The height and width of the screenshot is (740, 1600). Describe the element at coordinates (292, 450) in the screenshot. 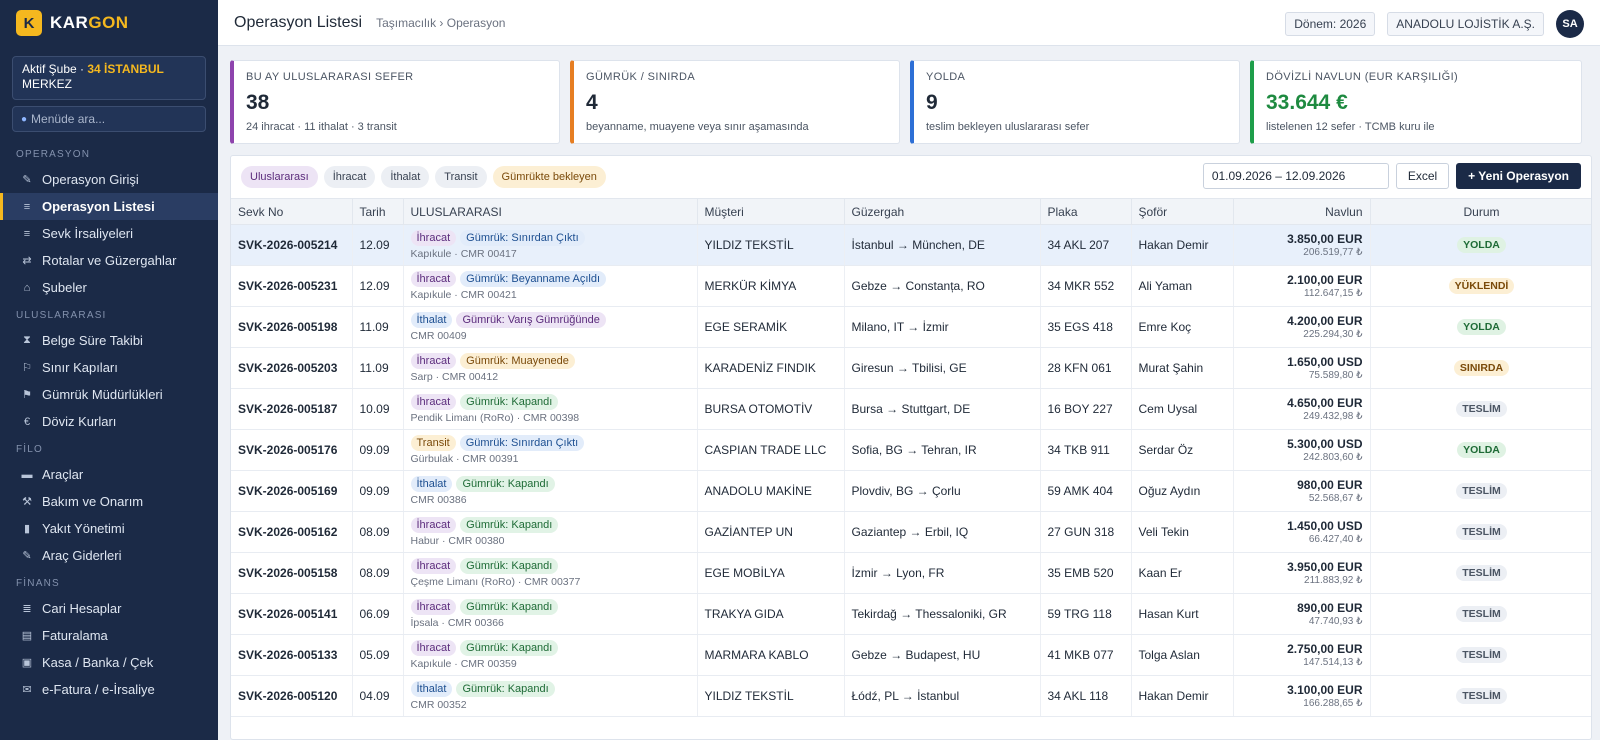

I see `shipment-number: SVK-2026-005176` at that location.